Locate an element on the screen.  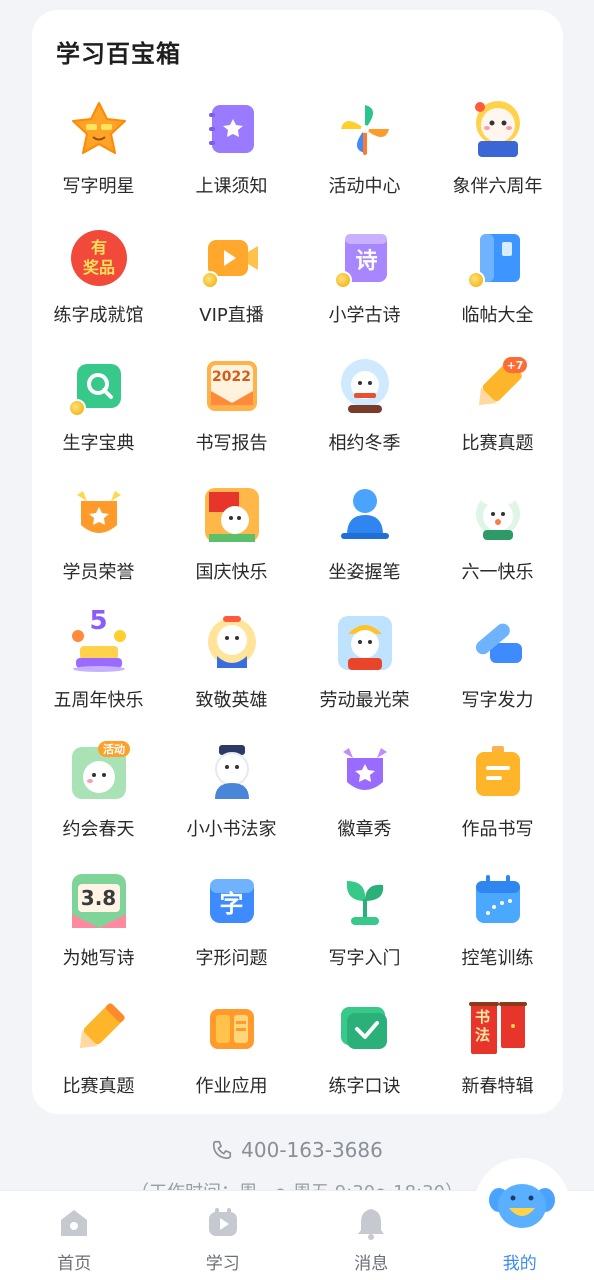
tile-contest-questions: +7 比赛真题 is located at coordinates (497, 411).